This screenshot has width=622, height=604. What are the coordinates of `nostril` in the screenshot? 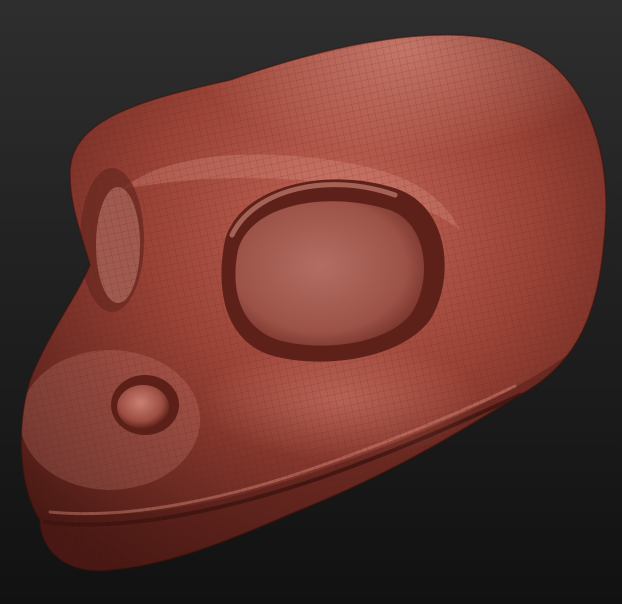 It's located at (145, 405).